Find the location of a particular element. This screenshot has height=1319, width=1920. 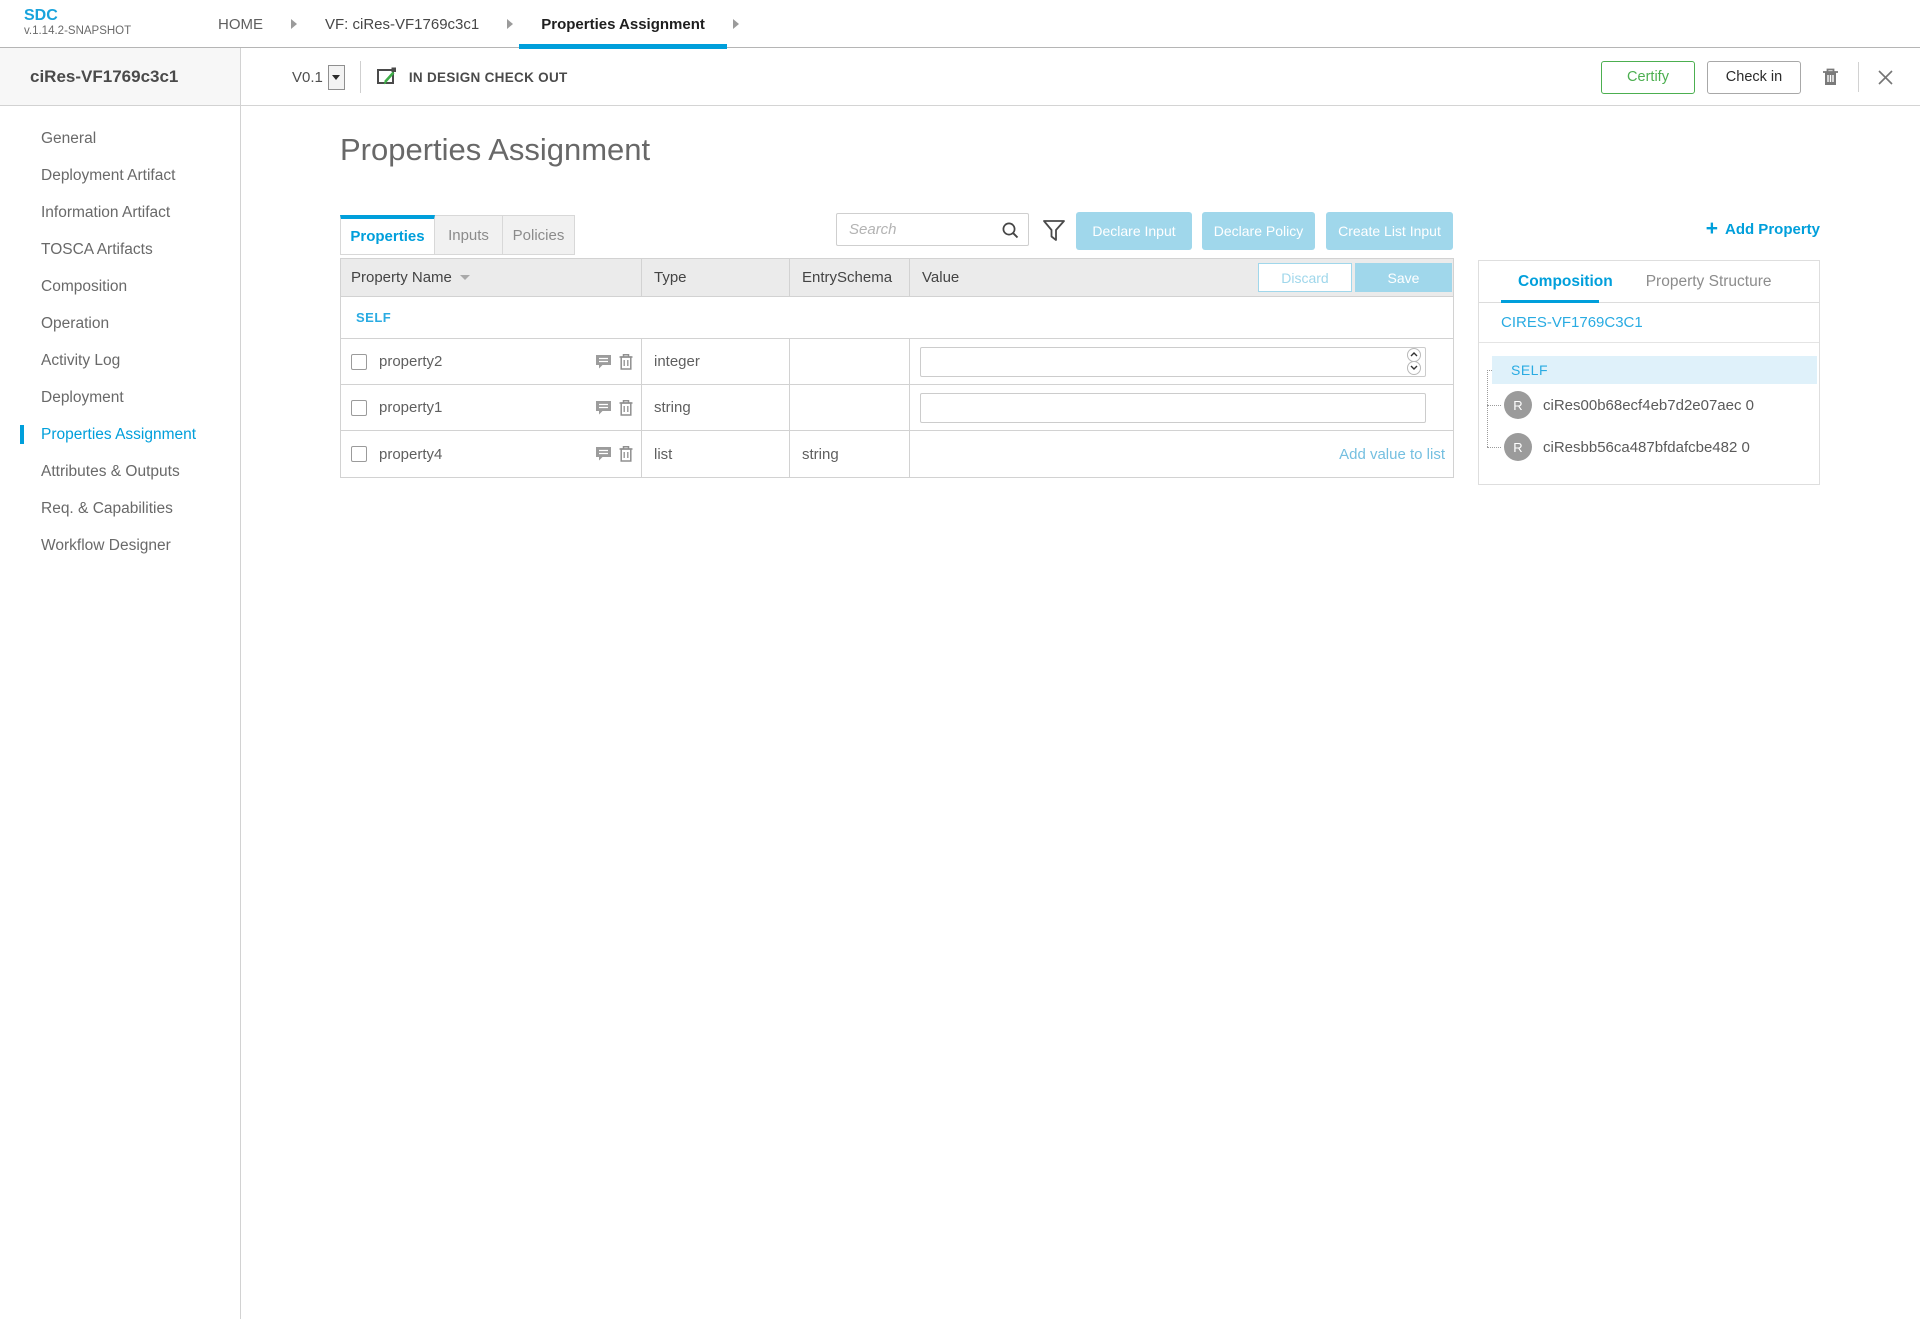

tab-composition: Composition is located at coordinates (1565, 282).